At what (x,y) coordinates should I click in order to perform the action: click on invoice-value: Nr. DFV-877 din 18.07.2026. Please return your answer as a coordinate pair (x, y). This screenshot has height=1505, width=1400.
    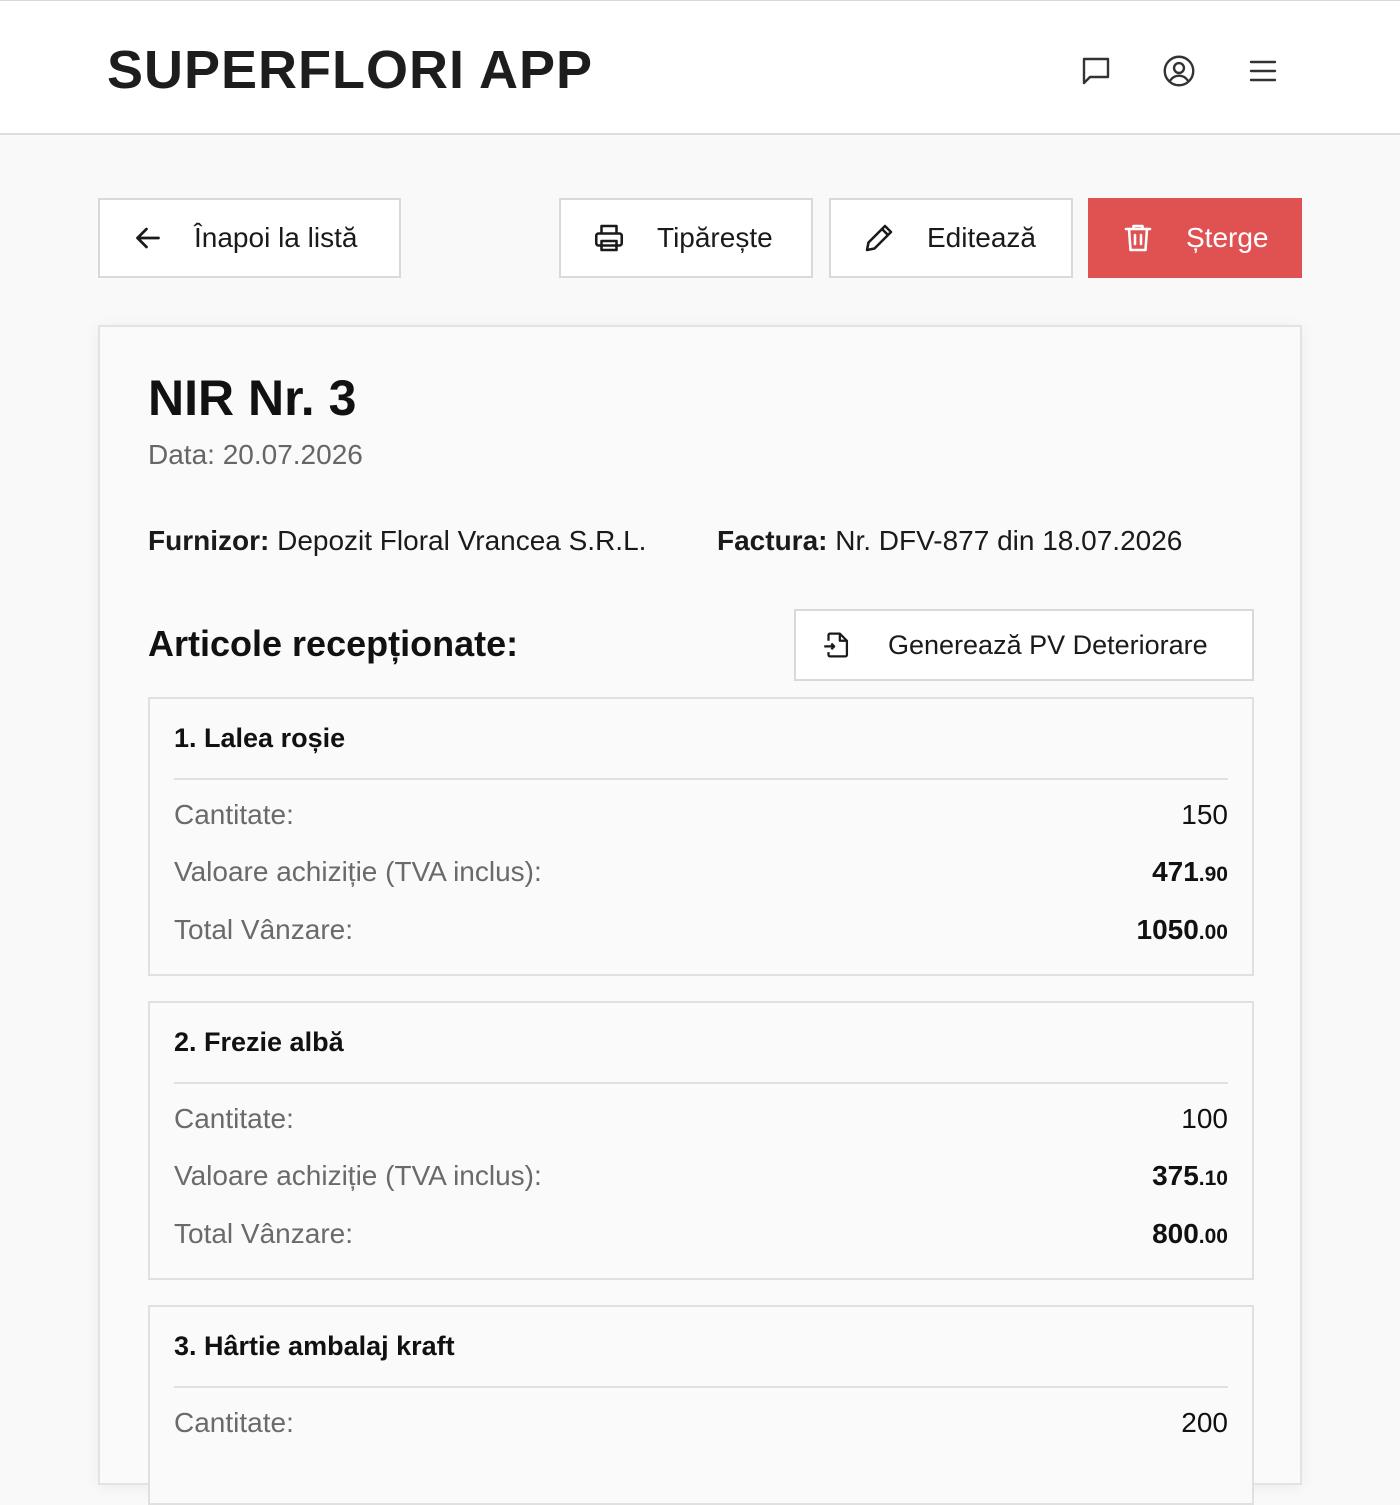
    Looking at the image, I should click on (1009, 540).